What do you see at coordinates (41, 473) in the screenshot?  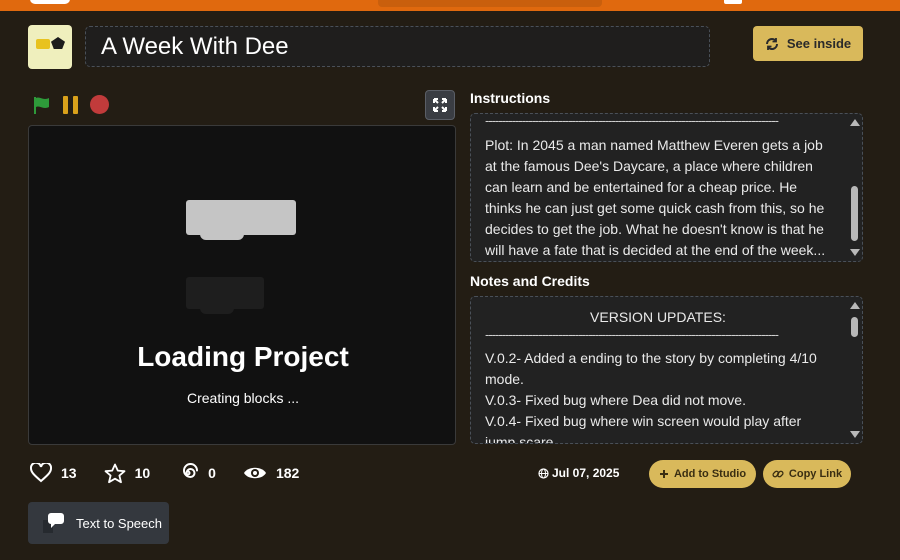 I see `heart-icon` at bounding box center [41, 473].